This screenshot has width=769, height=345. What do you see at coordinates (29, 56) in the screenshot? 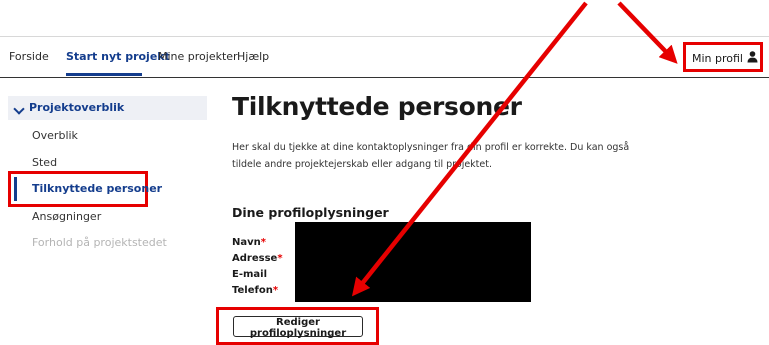
I see `nav-item-forside: Forside` at bounding box center [29, 56].